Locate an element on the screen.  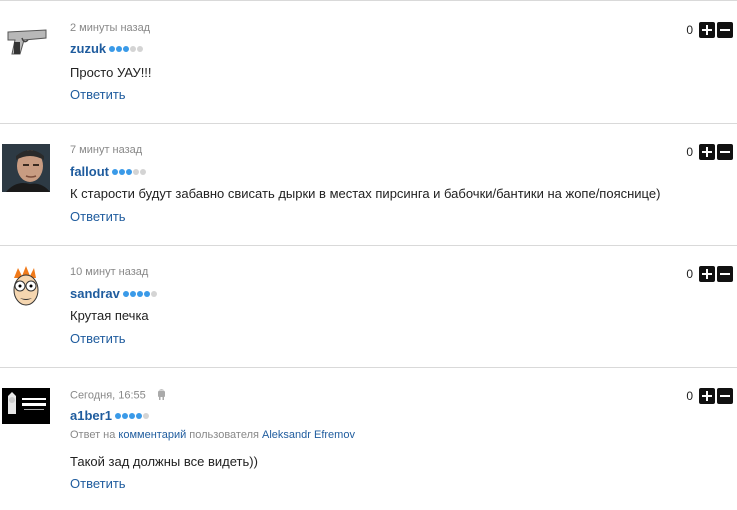
username-link: sandrav is located at coordinates (114, 293).